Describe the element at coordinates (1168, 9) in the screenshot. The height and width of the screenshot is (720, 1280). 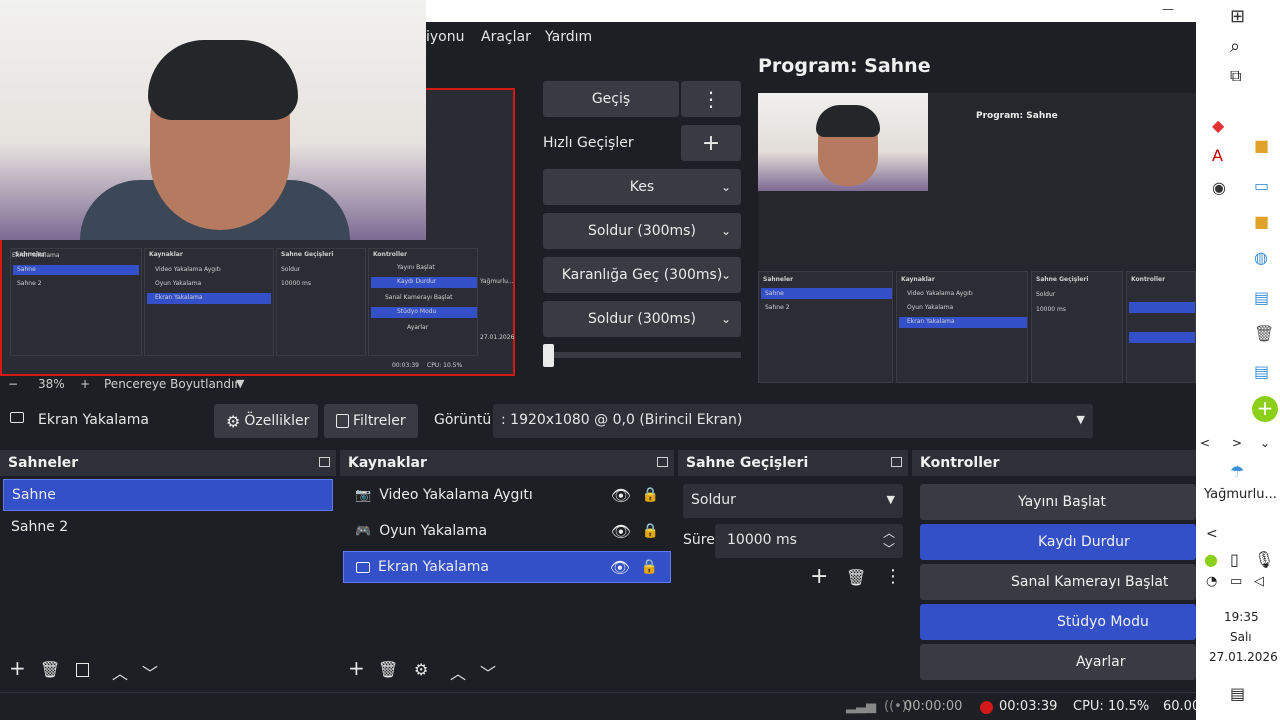
I see `minimize-button: —` at that location.